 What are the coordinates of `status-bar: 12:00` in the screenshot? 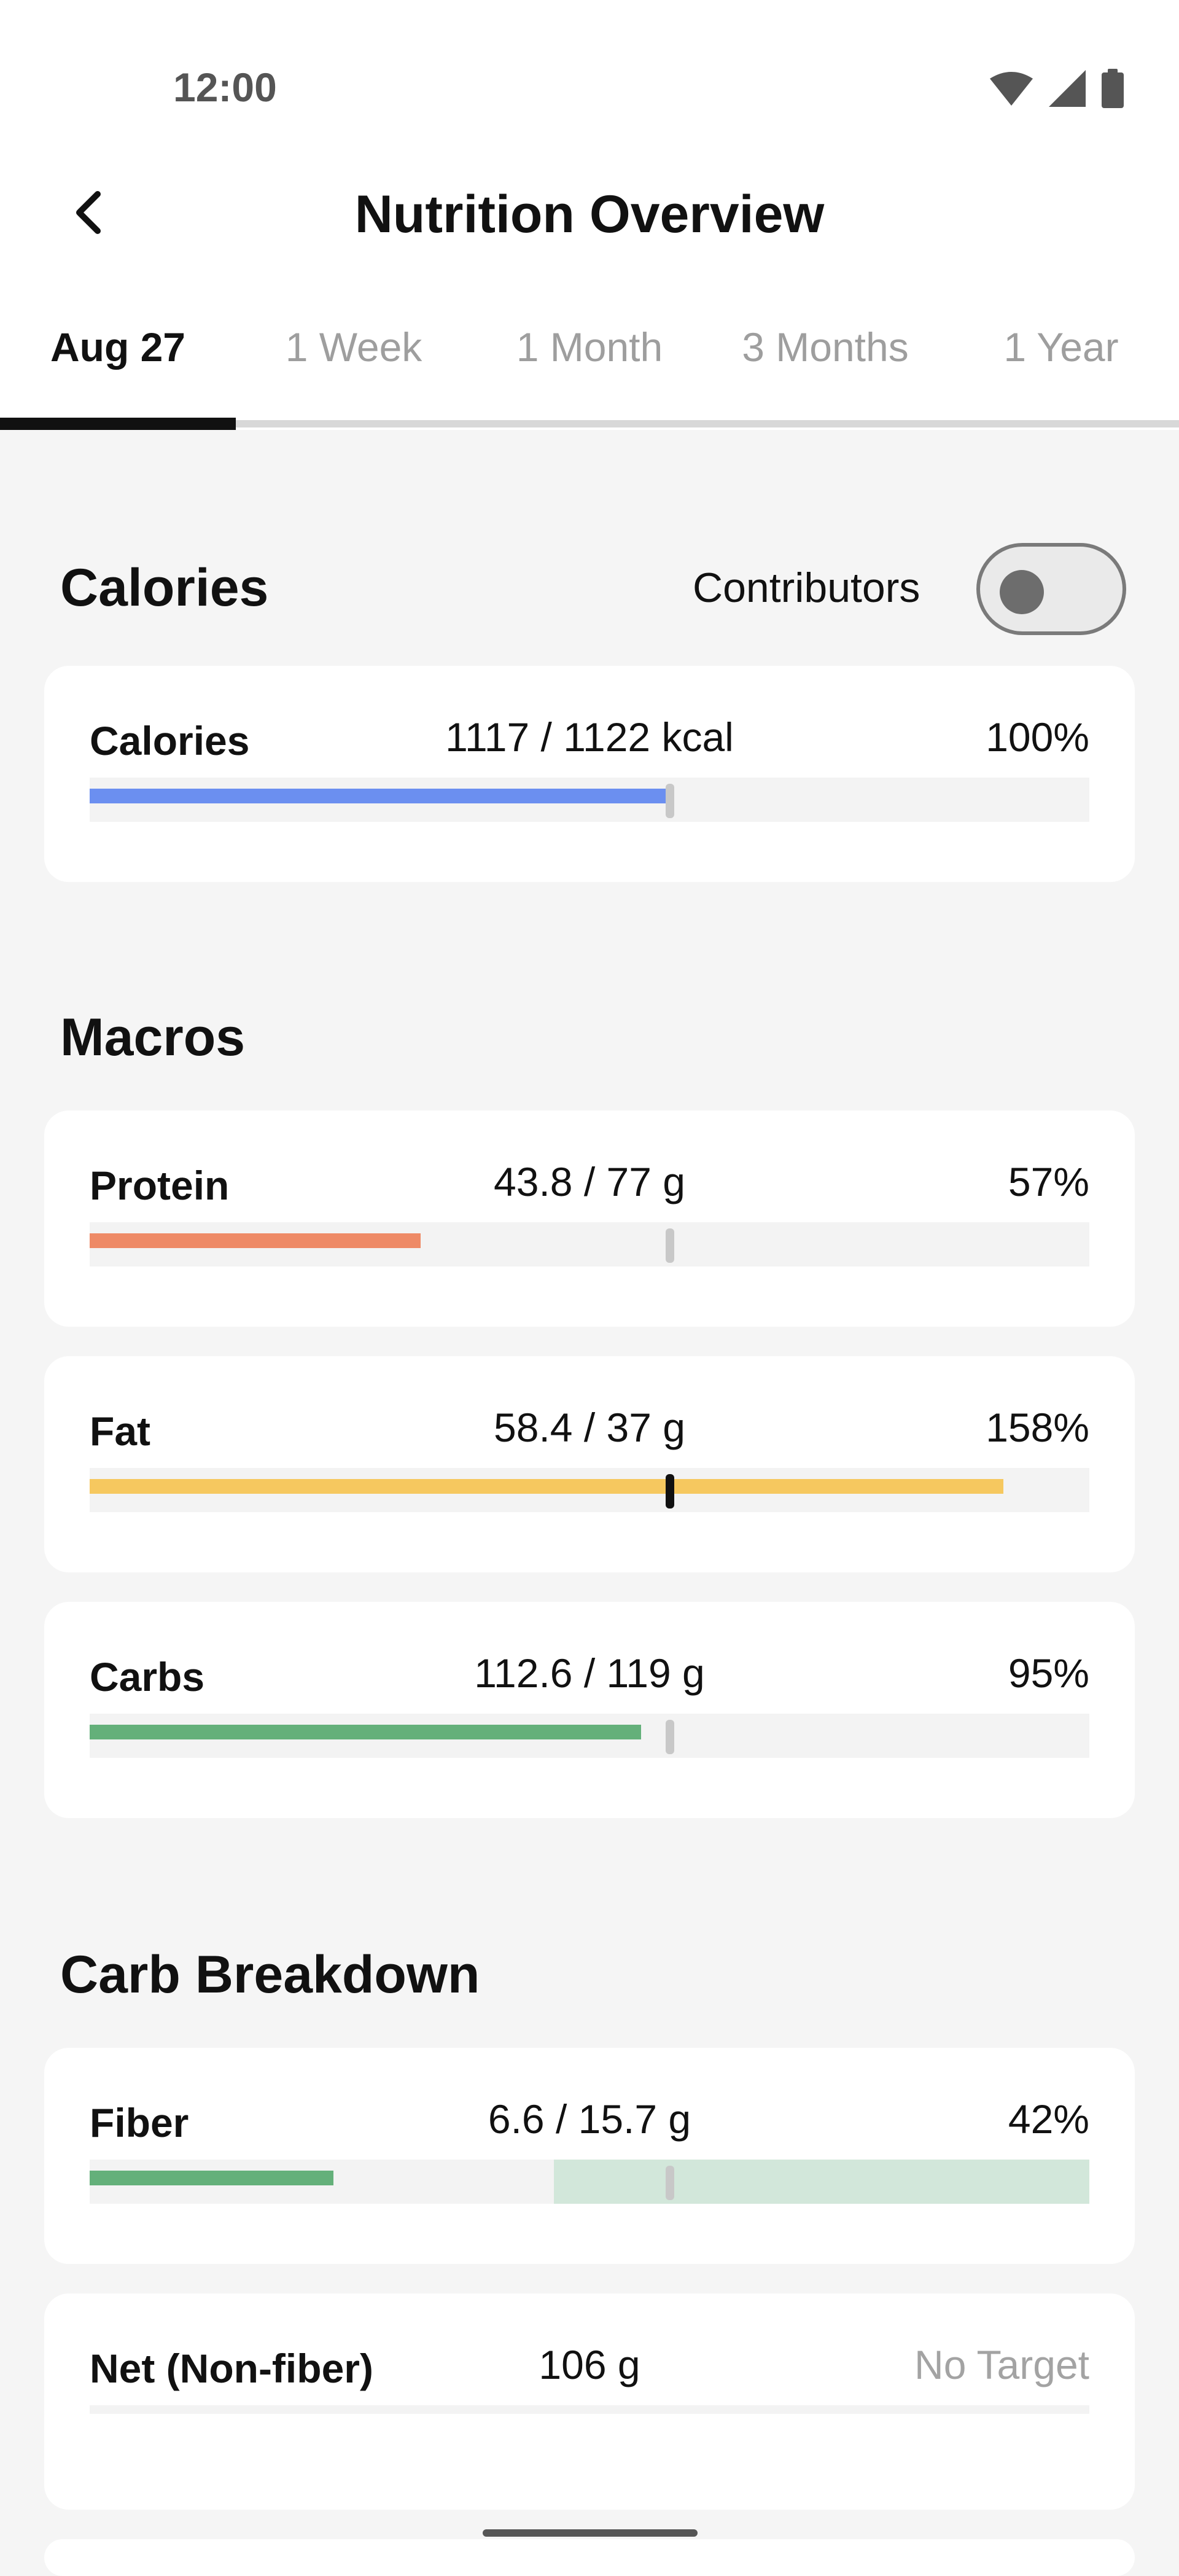 It's located at (589, 80).